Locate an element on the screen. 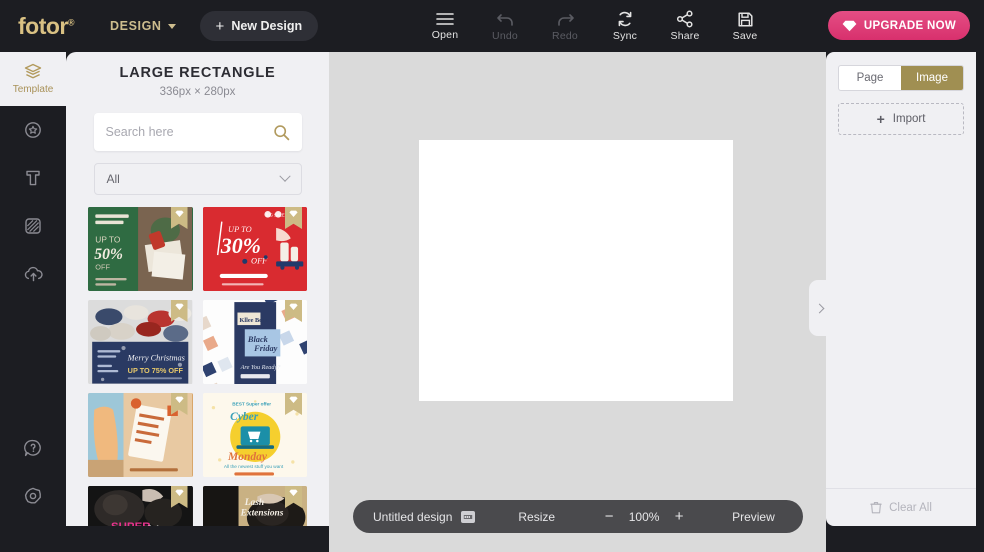 The height and width of the screenshot is (552, 984). sidebar-item-text is located at coordinates (33, 178).